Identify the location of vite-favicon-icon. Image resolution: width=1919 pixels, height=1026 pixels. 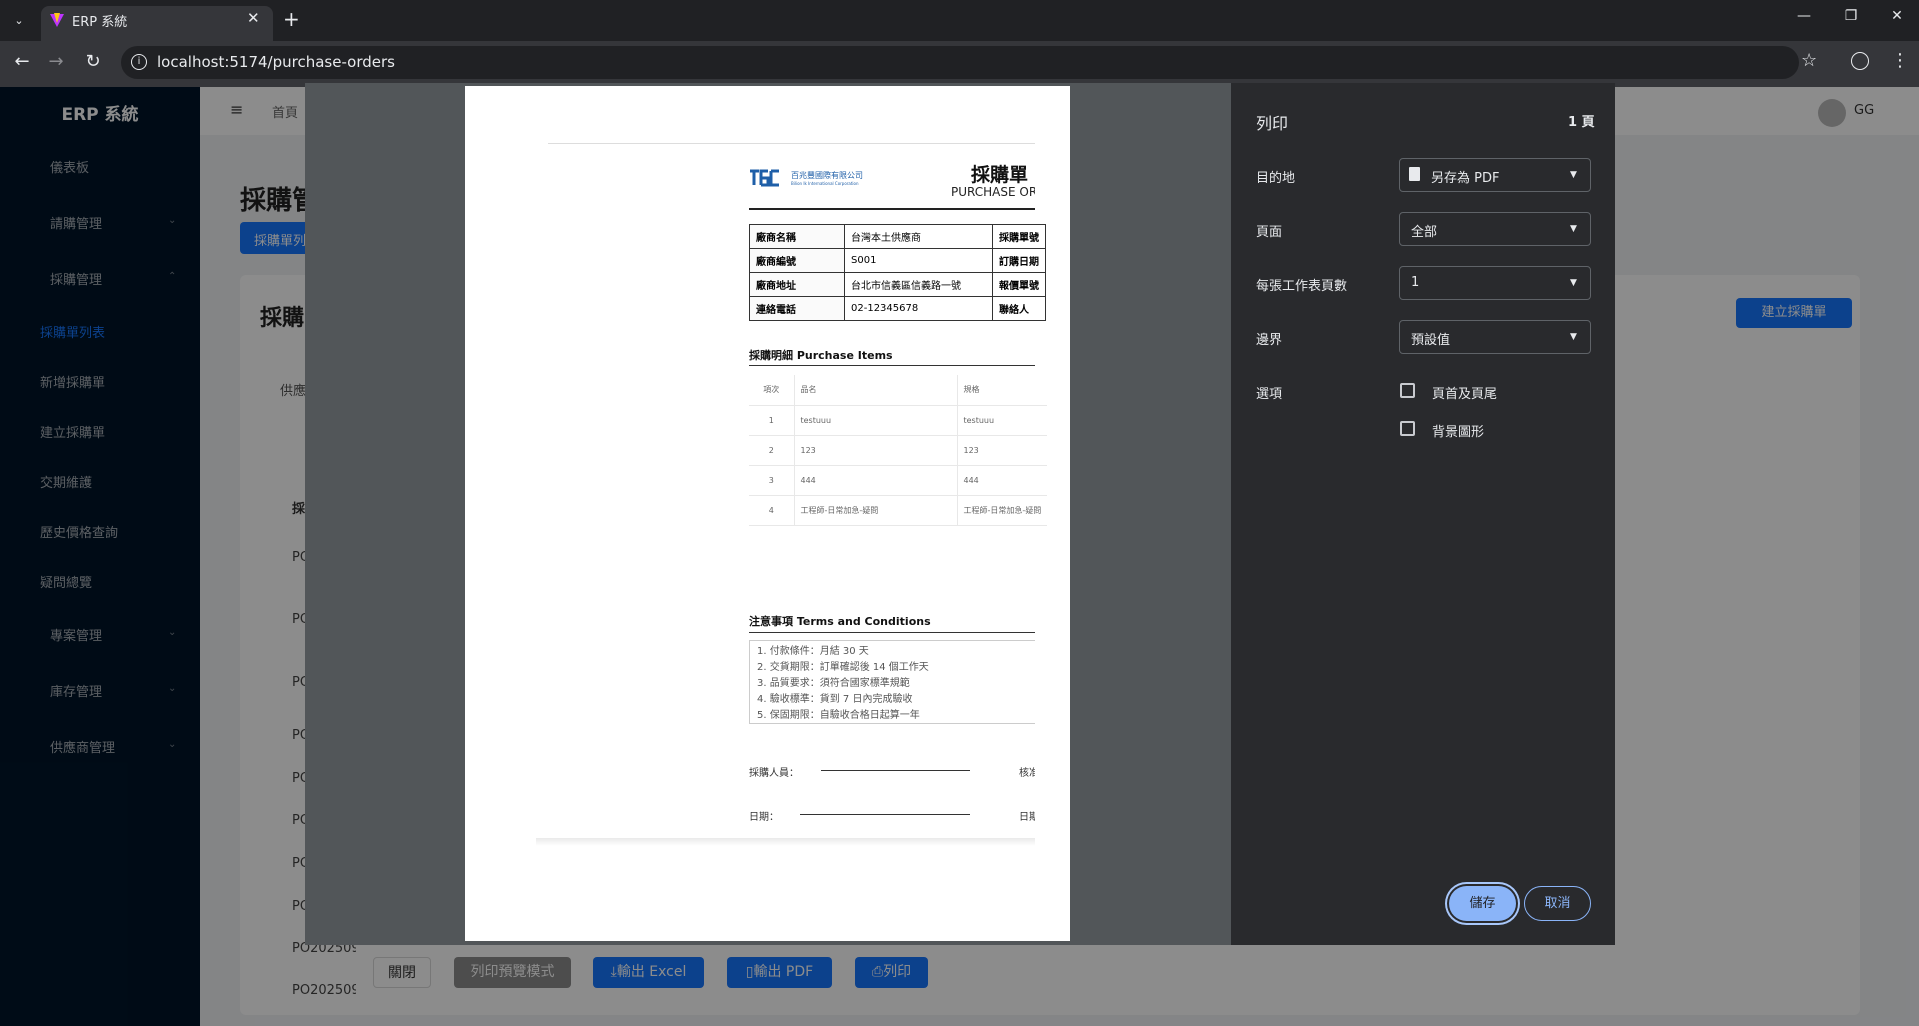
(57, 20).